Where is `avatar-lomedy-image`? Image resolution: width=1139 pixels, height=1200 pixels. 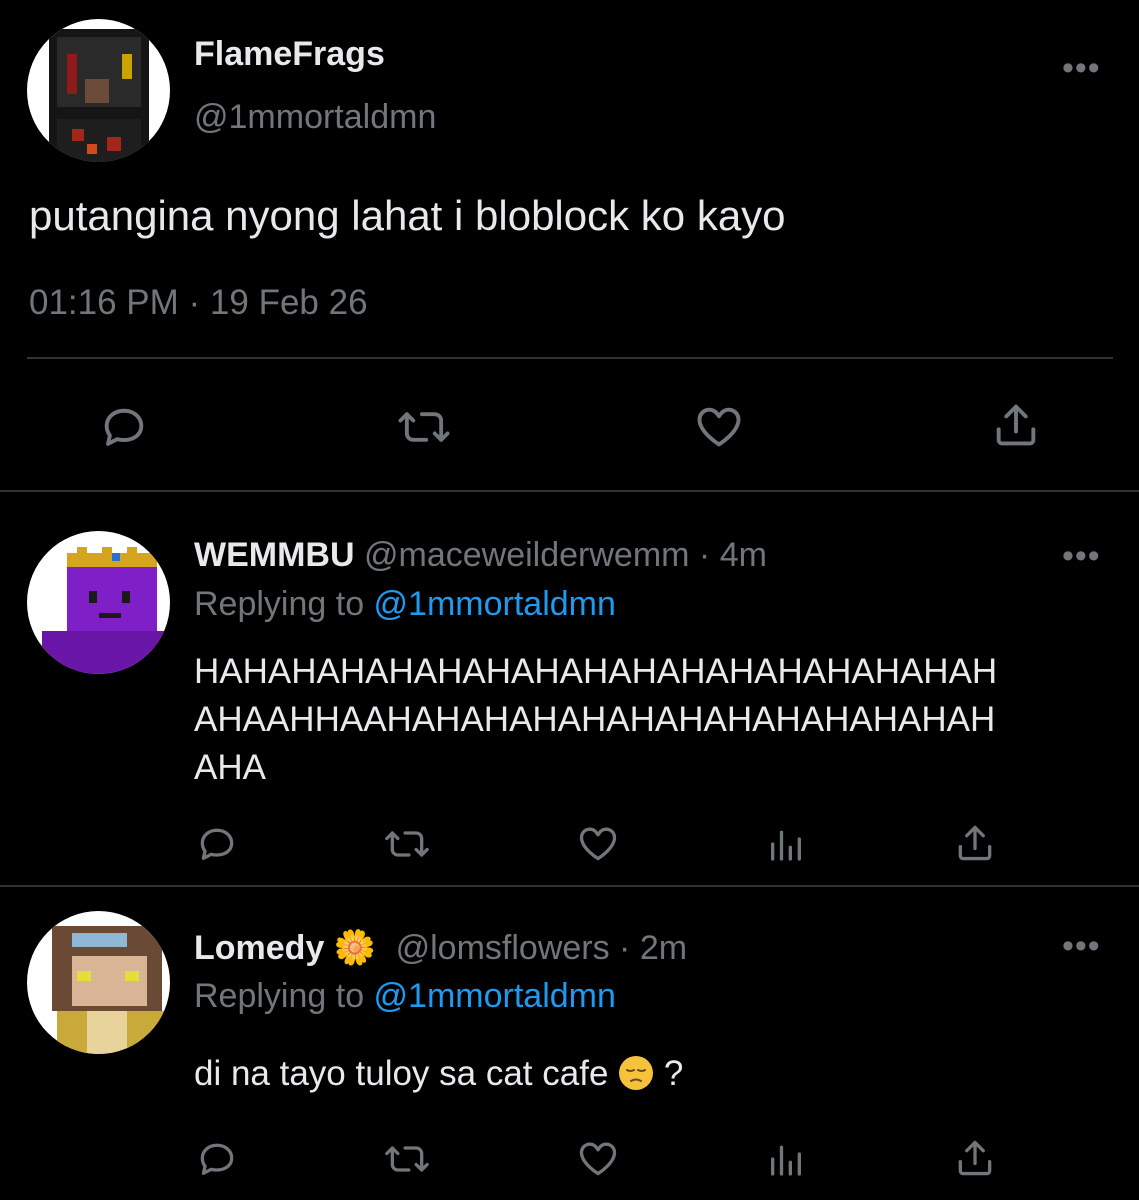
avatar-lomedy-image is located at coordinates (109, 990).